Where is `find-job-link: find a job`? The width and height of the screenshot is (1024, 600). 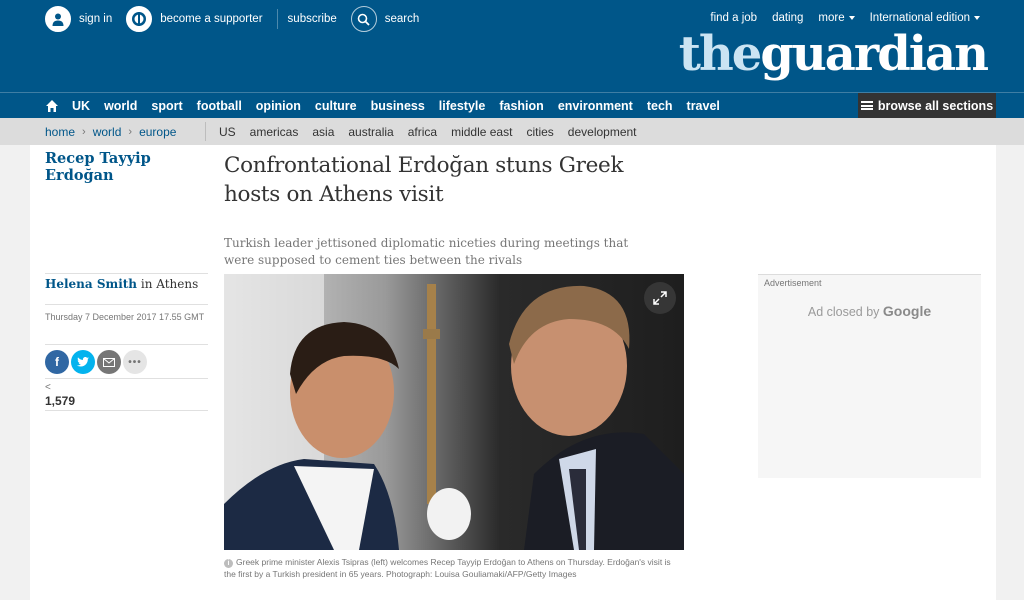 find-job-link: find a job is located at coordinates (733, 18).